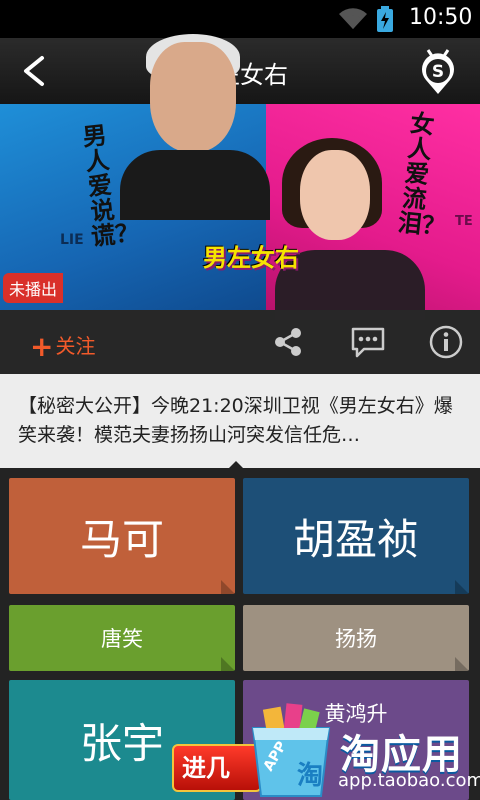  Describe the element at coordinates (193, 97) in the screenshot. I see `host-man-face` at that location.